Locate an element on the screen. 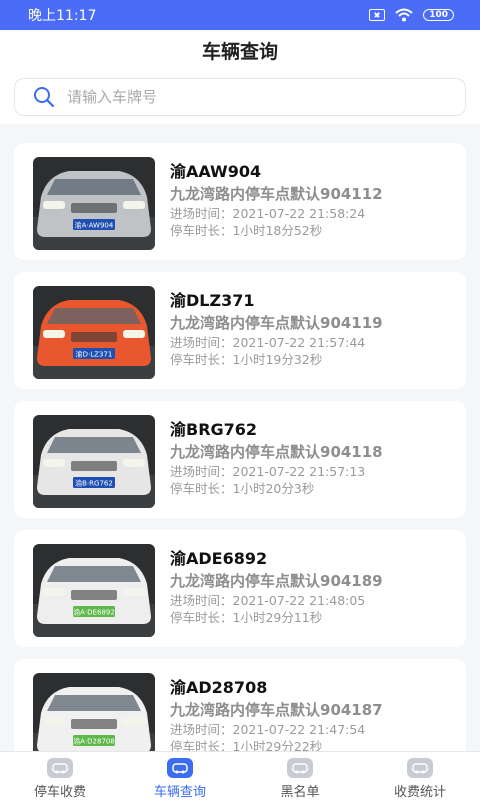  wifi-icon is located at coordinates (404, 15).